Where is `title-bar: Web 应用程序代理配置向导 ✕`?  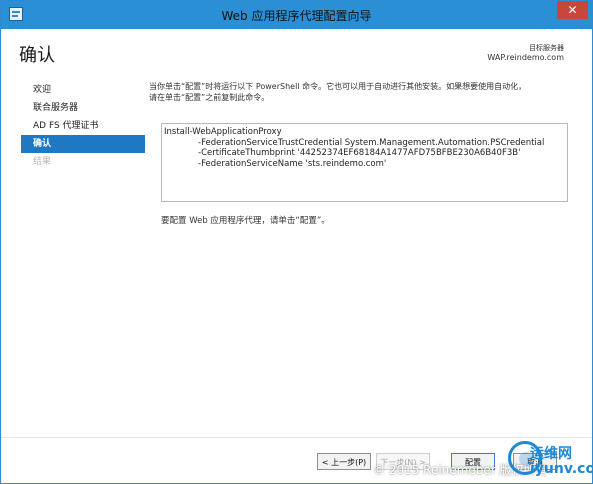
title-bar: Web 应用程序代理配置向导 ✕ is located at coordinates (296, 15).